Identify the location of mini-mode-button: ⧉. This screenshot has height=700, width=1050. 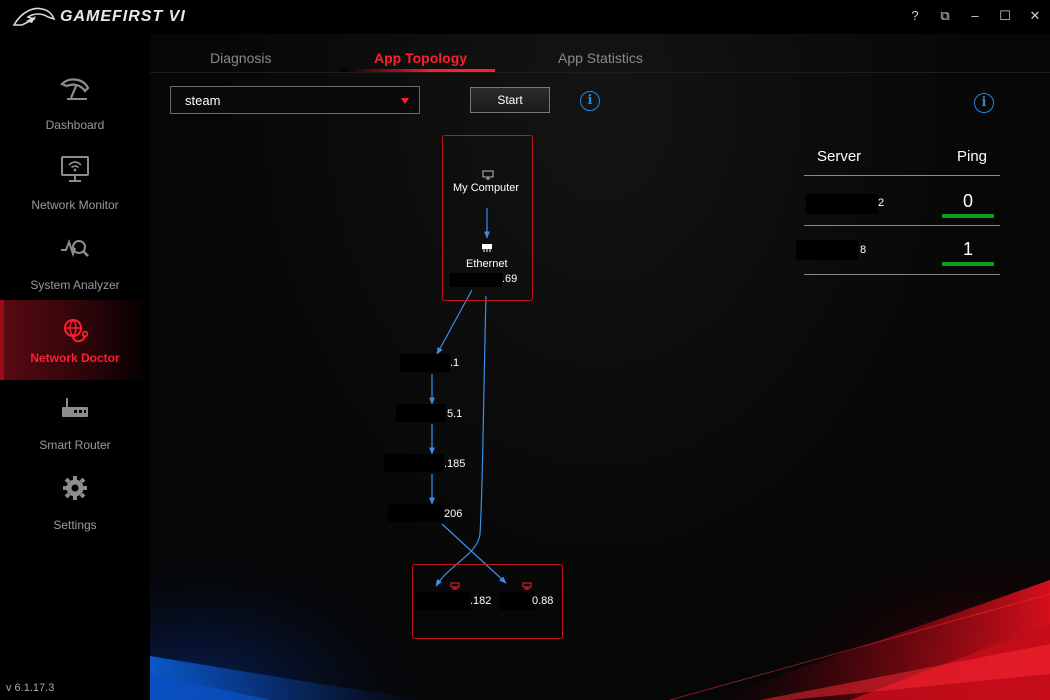
(945, 16).